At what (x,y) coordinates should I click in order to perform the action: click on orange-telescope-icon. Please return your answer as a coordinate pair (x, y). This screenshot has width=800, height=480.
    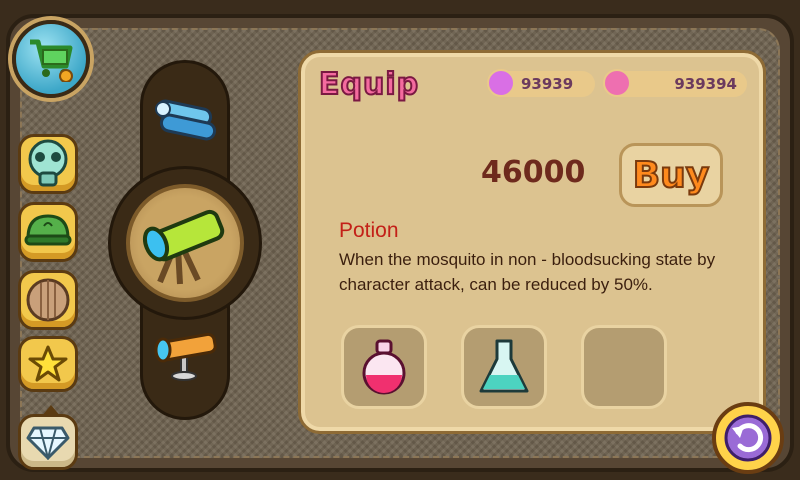
    Looking at the image, I should click on (185, 356).